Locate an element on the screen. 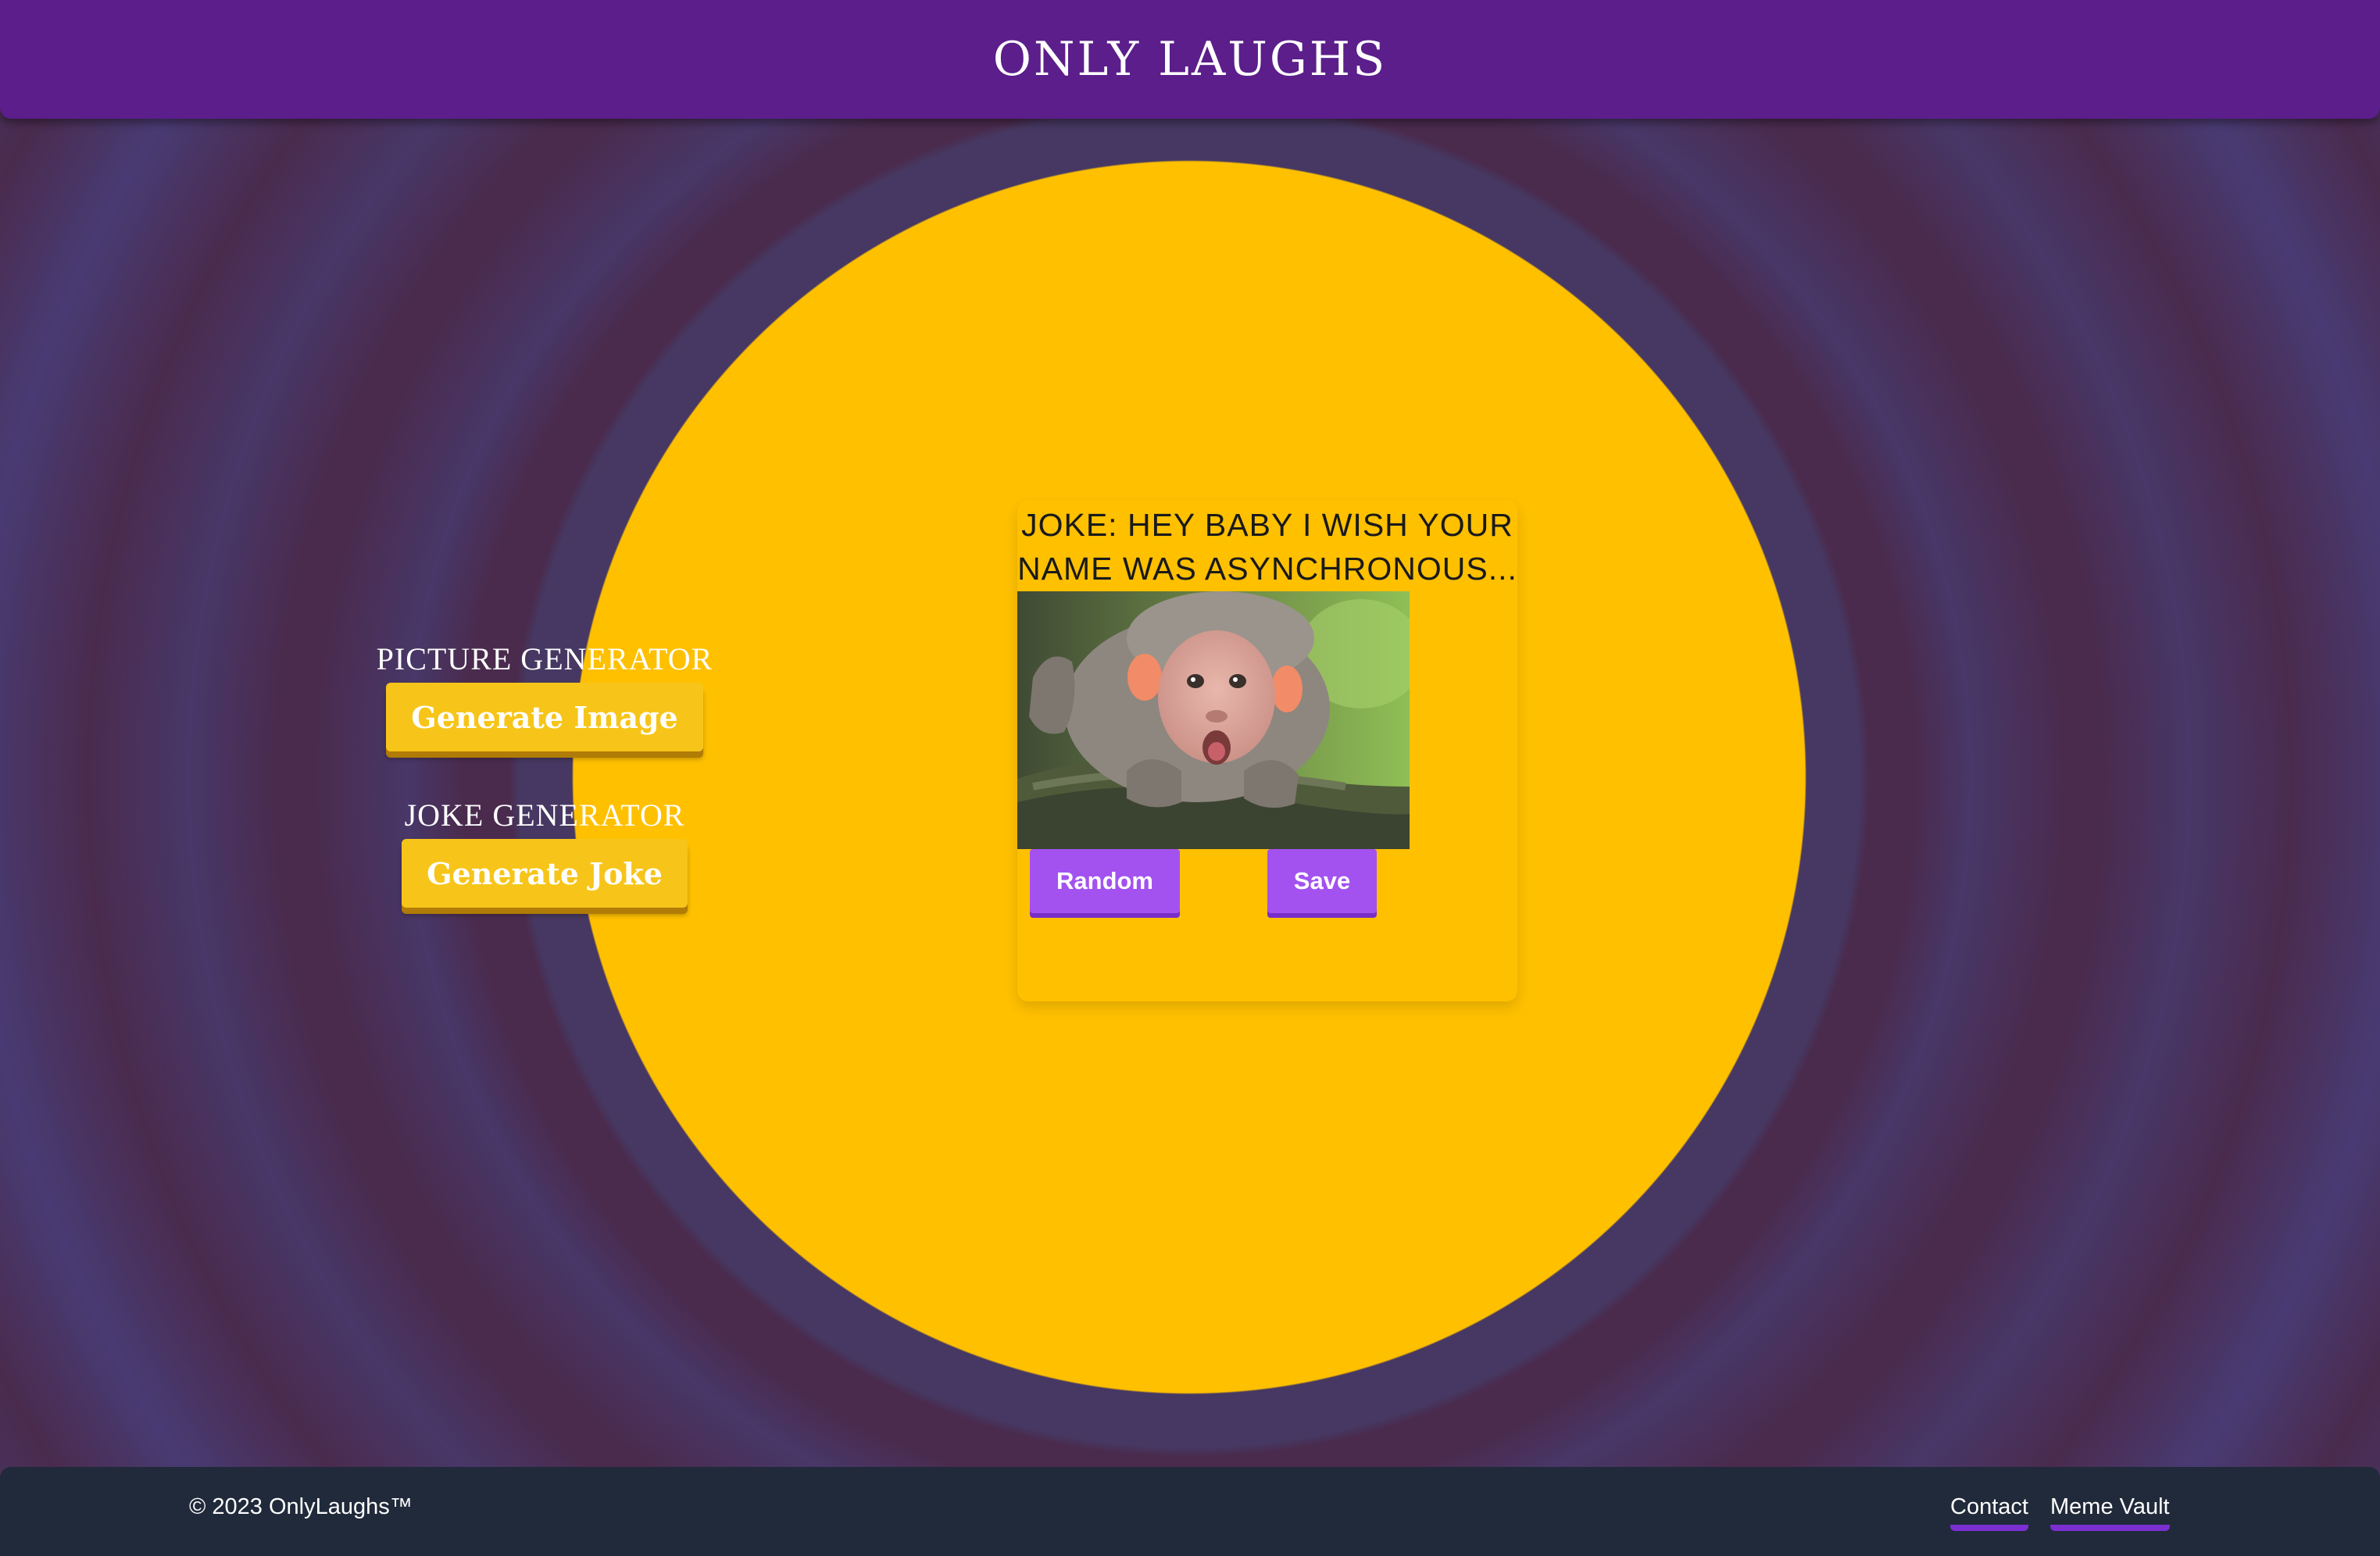  site-header: ONLY LAUGHS is located at coordinates (1190, 60).